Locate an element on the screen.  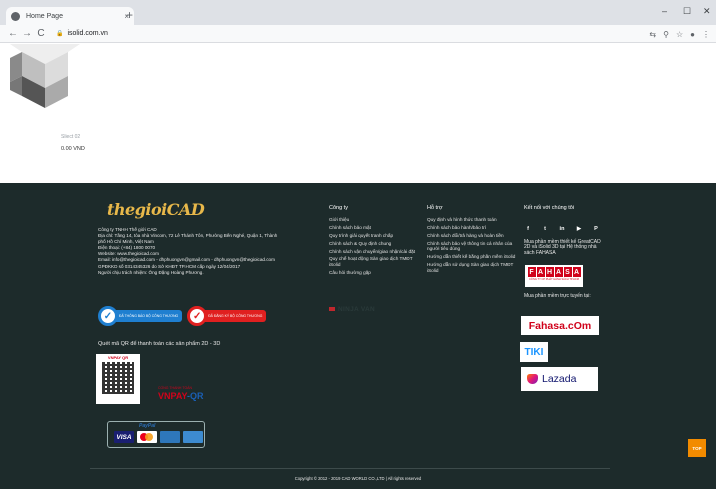
link-shipping-policy: Chính sách vận chuyển/giao nhận/cài đặt is located at coordinates (374, 252).